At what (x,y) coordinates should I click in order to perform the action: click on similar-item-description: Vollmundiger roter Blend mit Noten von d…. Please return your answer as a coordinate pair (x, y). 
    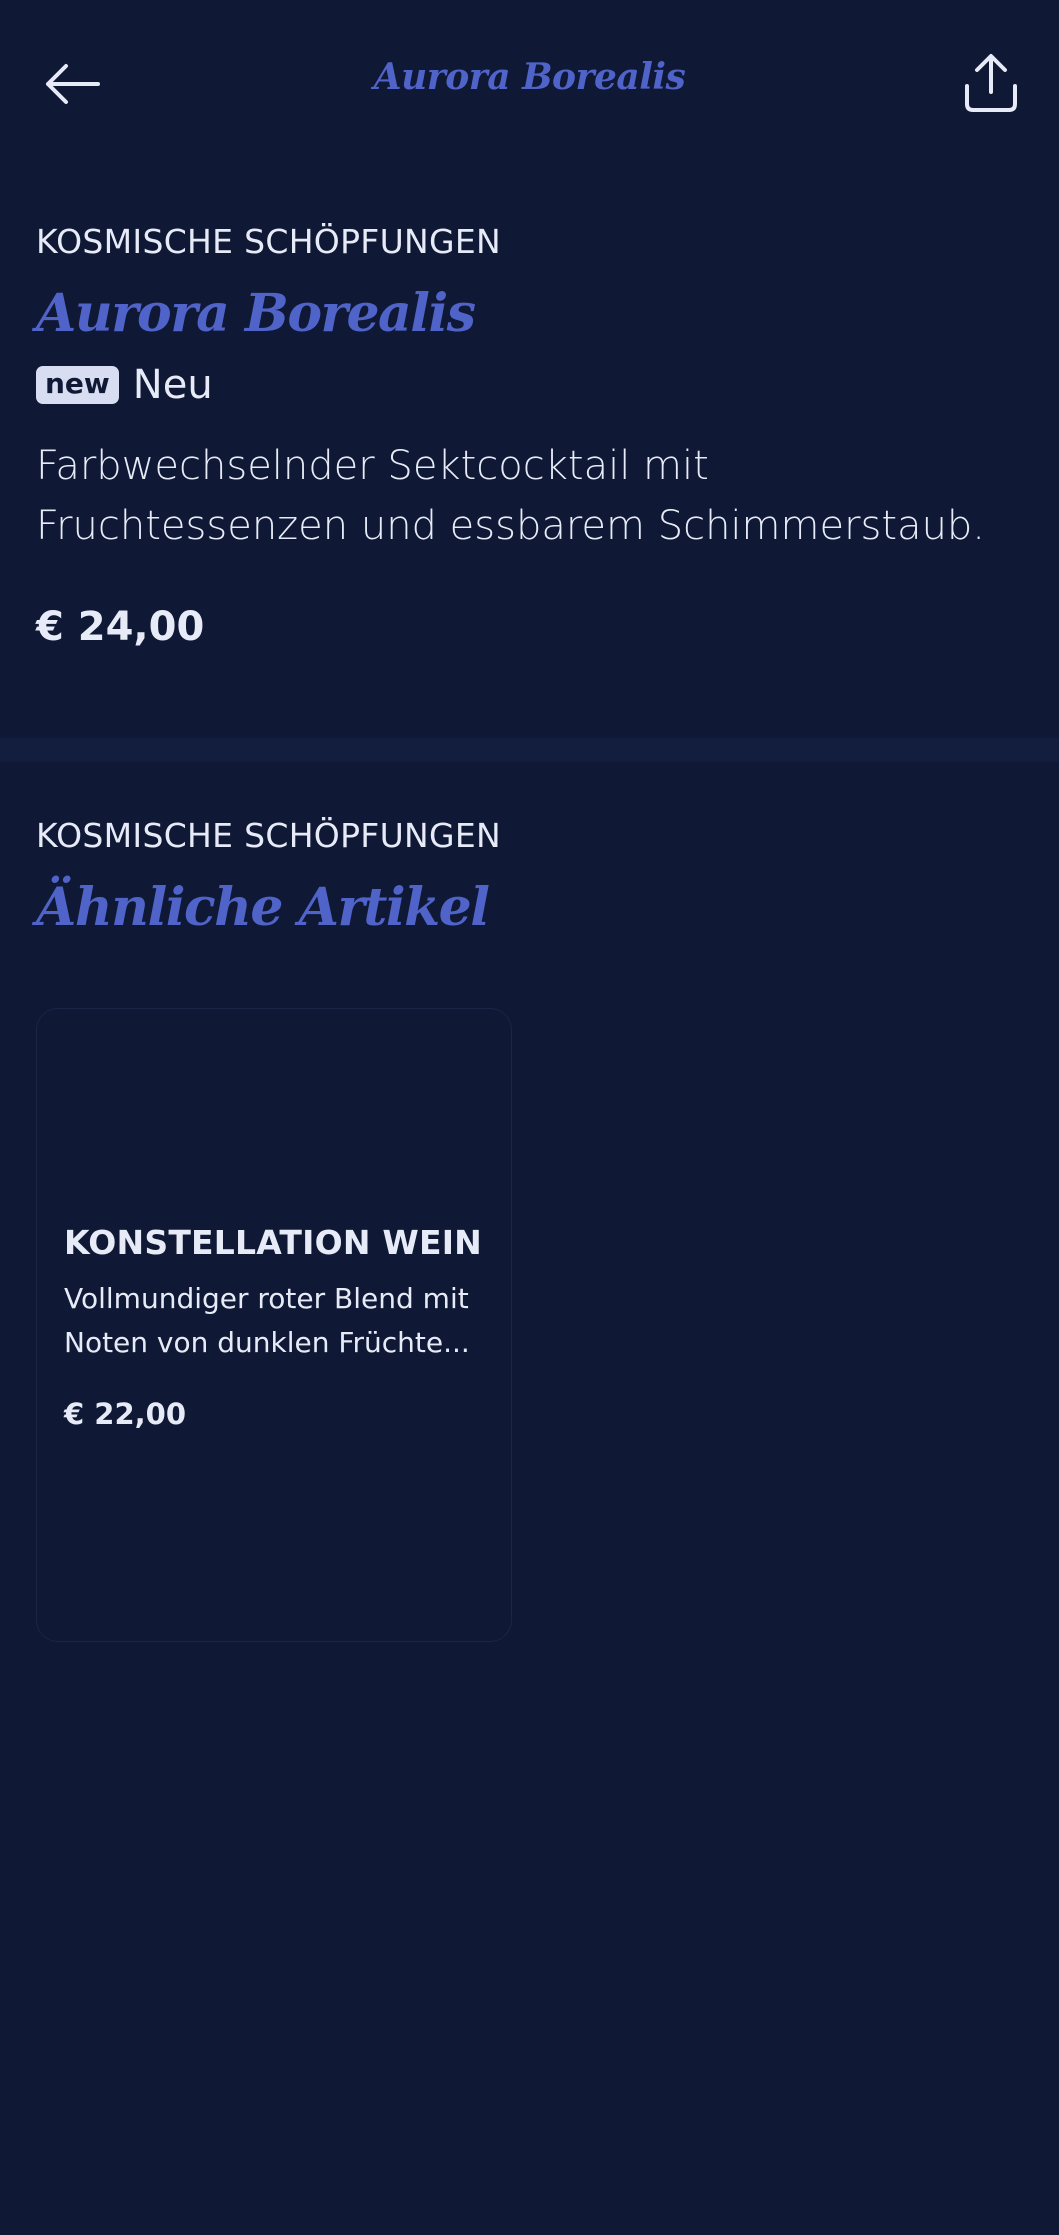
    Looking at the image, I should click on (267, 1320).